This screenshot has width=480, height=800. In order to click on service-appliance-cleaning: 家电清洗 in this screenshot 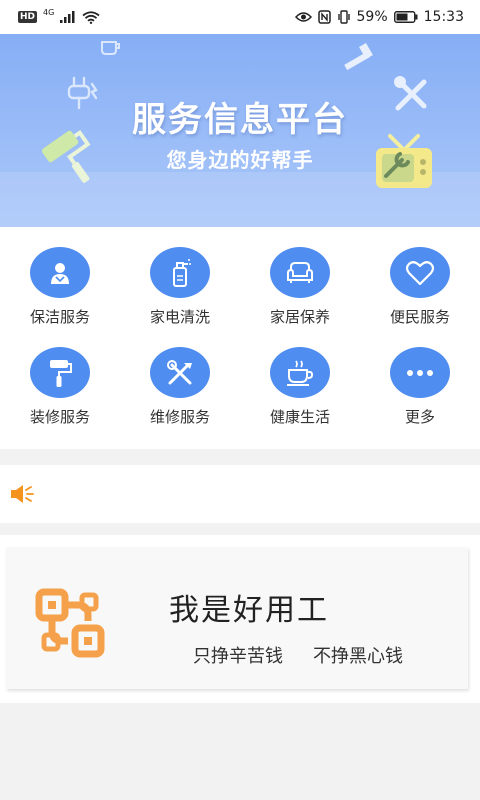, I will do `click(180, 277)`.